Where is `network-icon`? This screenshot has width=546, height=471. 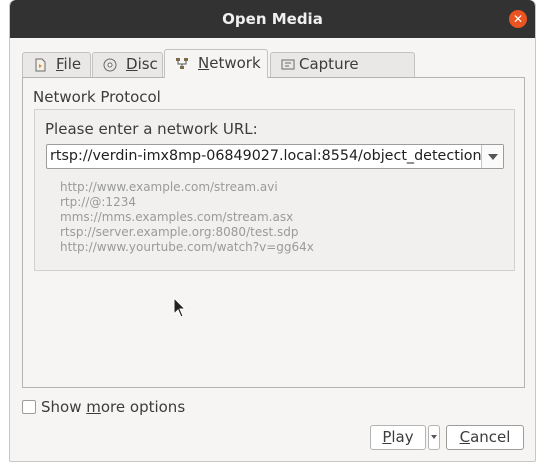 network-icon is located at coordinates (182, 63).